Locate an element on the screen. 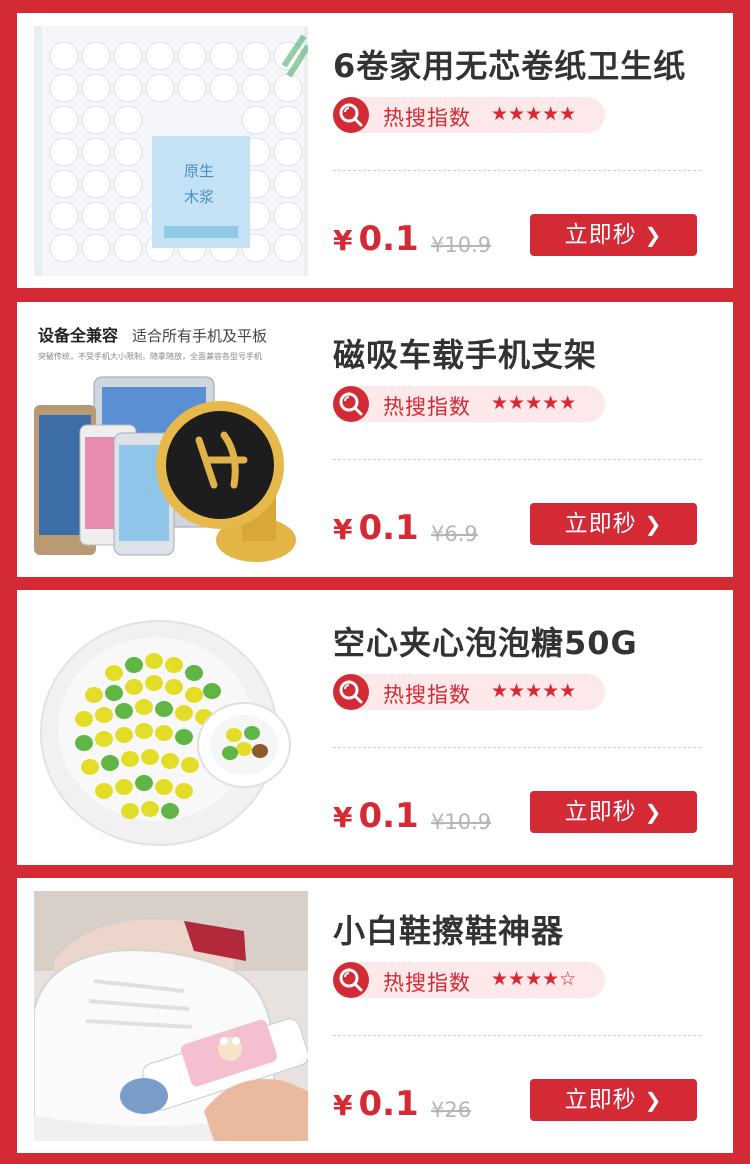 This screenshot has width=750, height=1164. product-title: 小白鞋擦鞋神器 is located at coordinates (448, 929).